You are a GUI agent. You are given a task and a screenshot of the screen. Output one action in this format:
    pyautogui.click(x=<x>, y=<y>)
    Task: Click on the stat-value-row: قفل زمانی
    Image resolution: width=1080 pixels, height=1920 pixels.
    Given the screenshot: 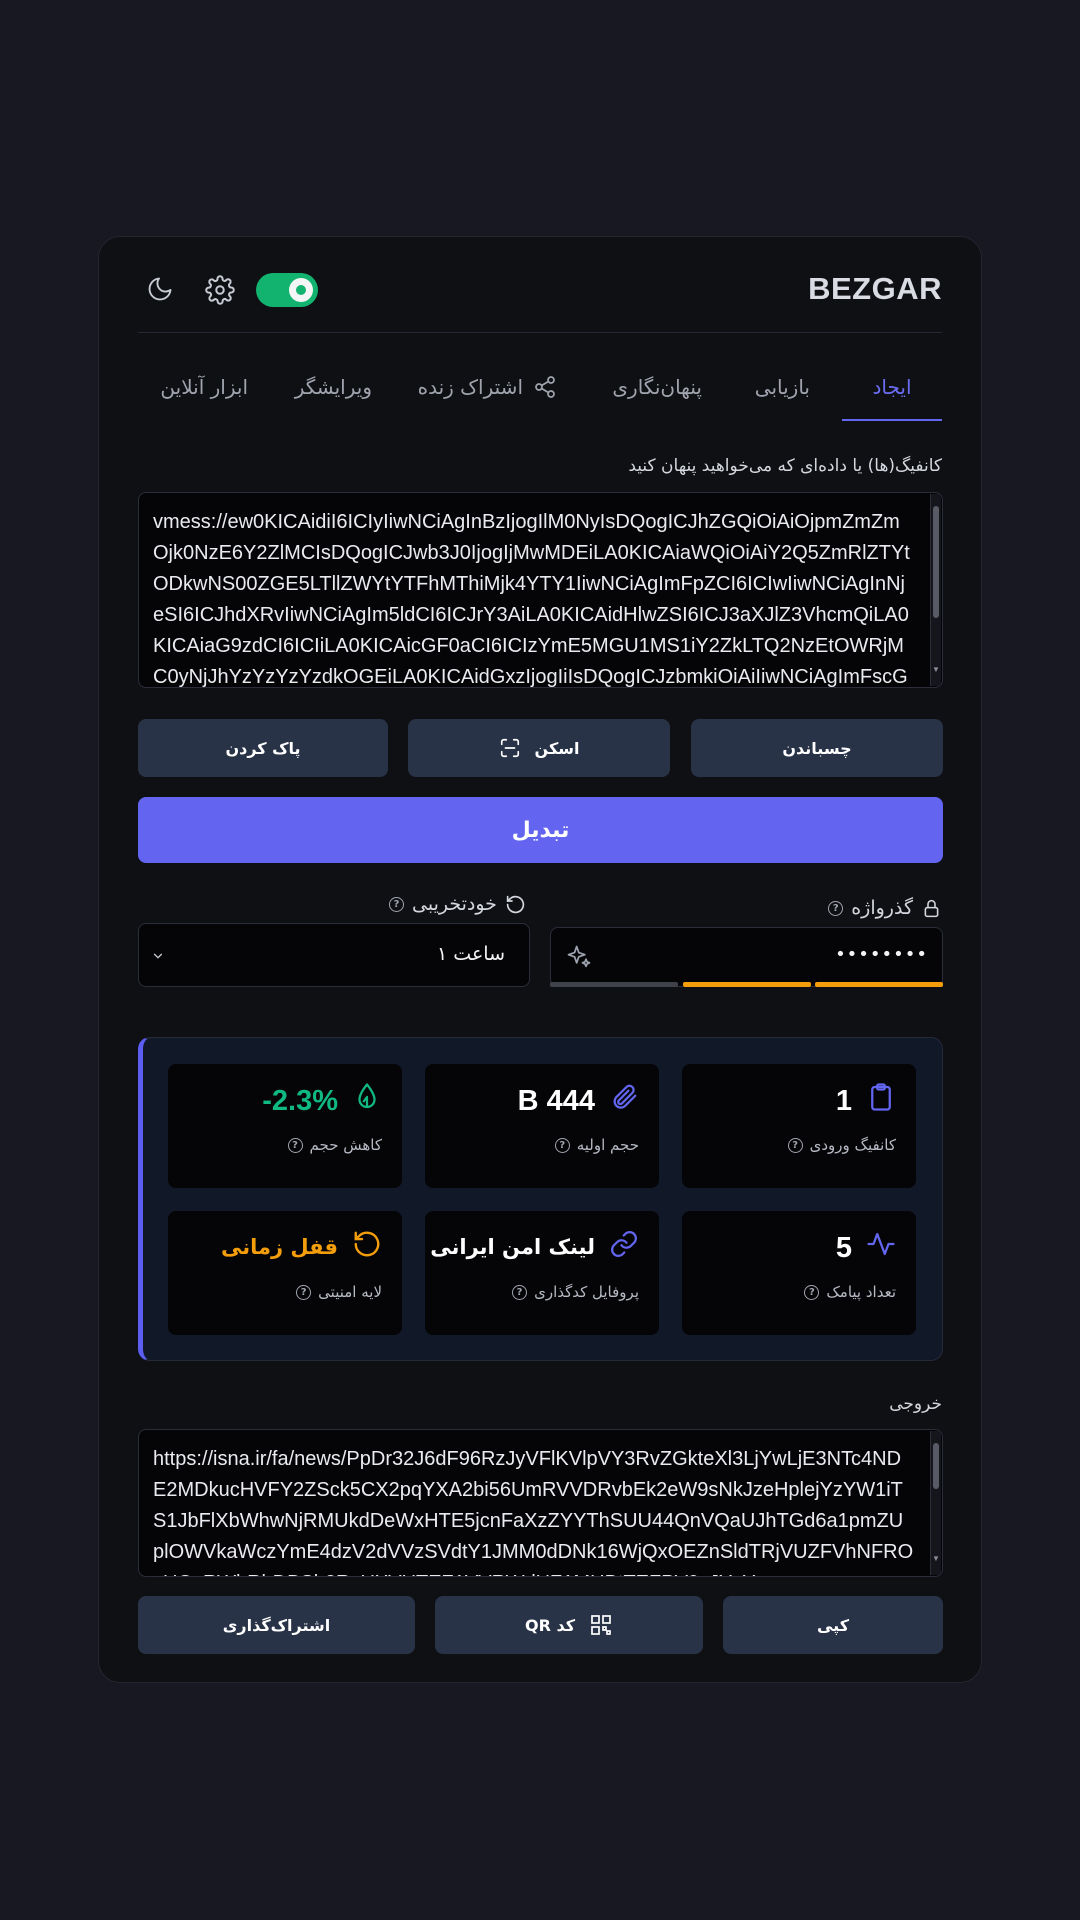 What is the action you would take?
    pyautogui.click(x=301, y=1246)
    